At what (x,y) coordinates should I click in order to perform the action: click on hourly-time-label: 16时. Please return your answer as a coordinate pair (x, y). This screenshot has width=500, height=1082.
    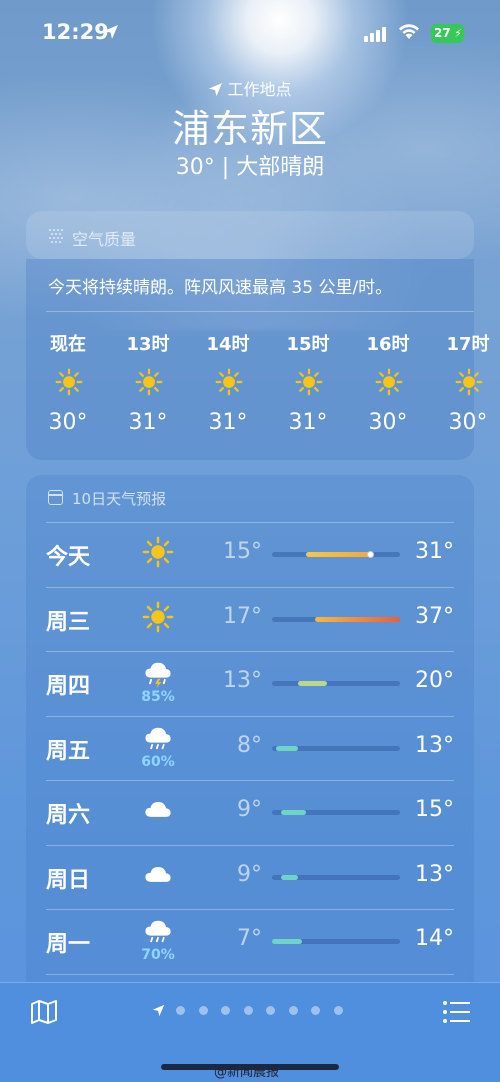
    Looking at the image, I should click on (388, 344).